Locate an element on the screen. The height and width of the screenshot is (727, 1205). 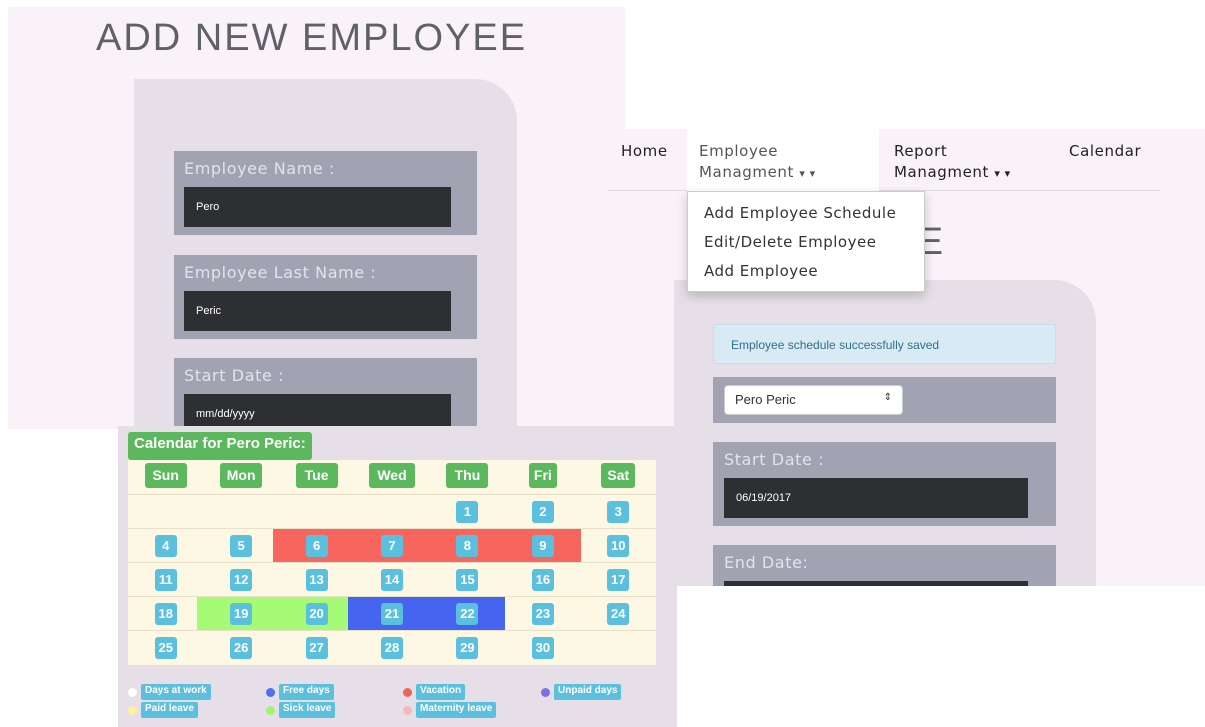
nav-report-management-label-2: Managment is located at coordinates (941, 172).